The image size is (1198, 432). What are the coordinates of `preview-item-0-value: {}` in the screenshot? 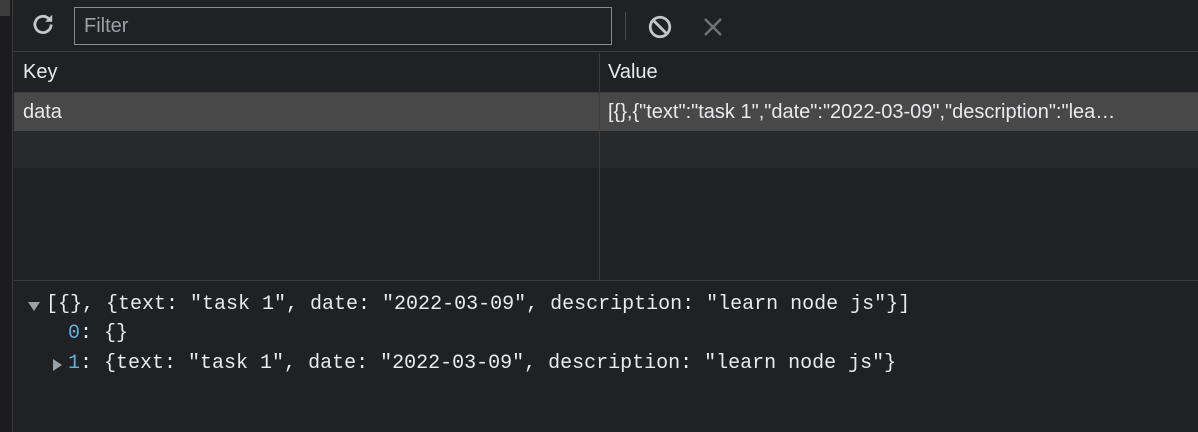 It's located at (116, 333).